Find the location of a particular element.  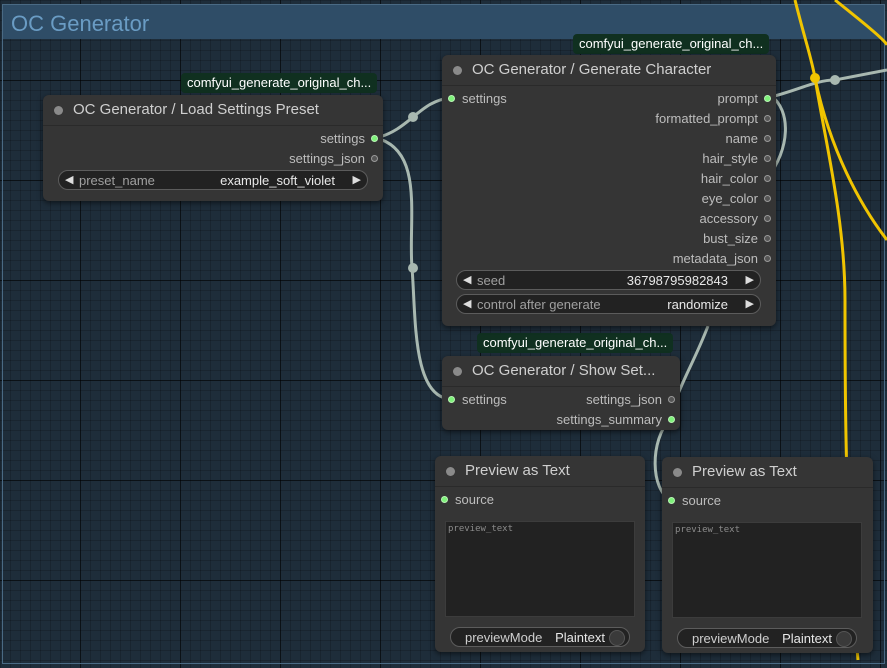

output-label-formatted-prompt: formatted_prompt is located at coordinates (706, 118).